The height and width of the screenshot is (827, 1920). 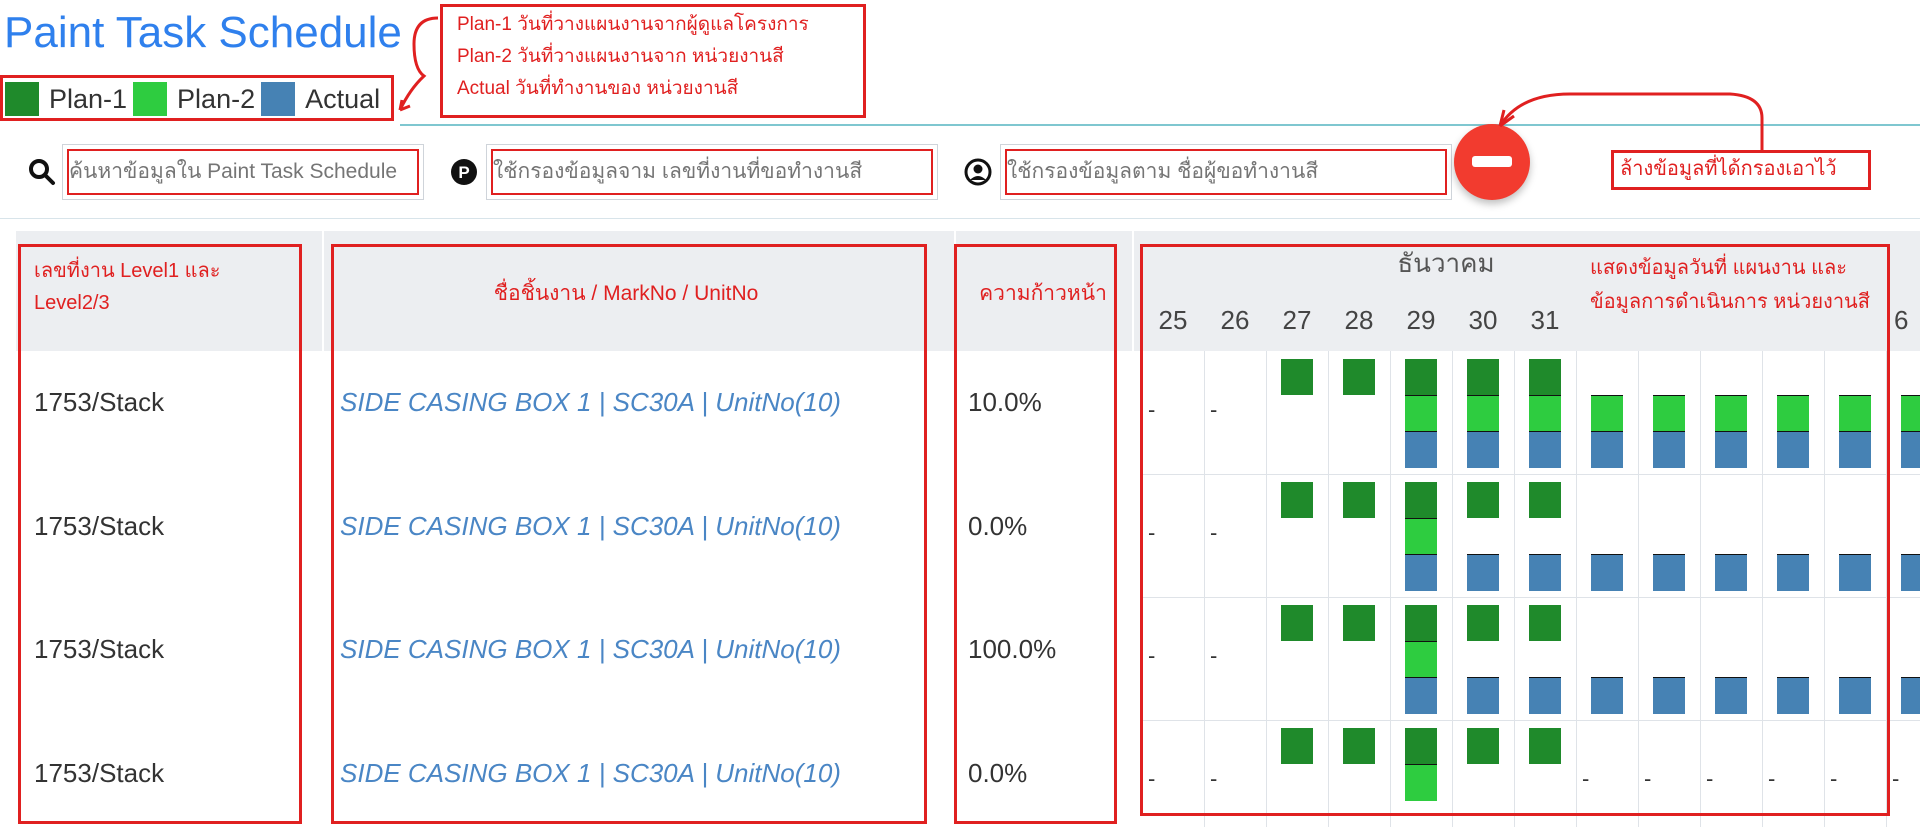 What do you see at coordinates (598, 88) in the screenshot?
I see `legend-note-line: Actual วันที่ทำงานของ หน่วยงานสี` at bounding box center [598, 88].